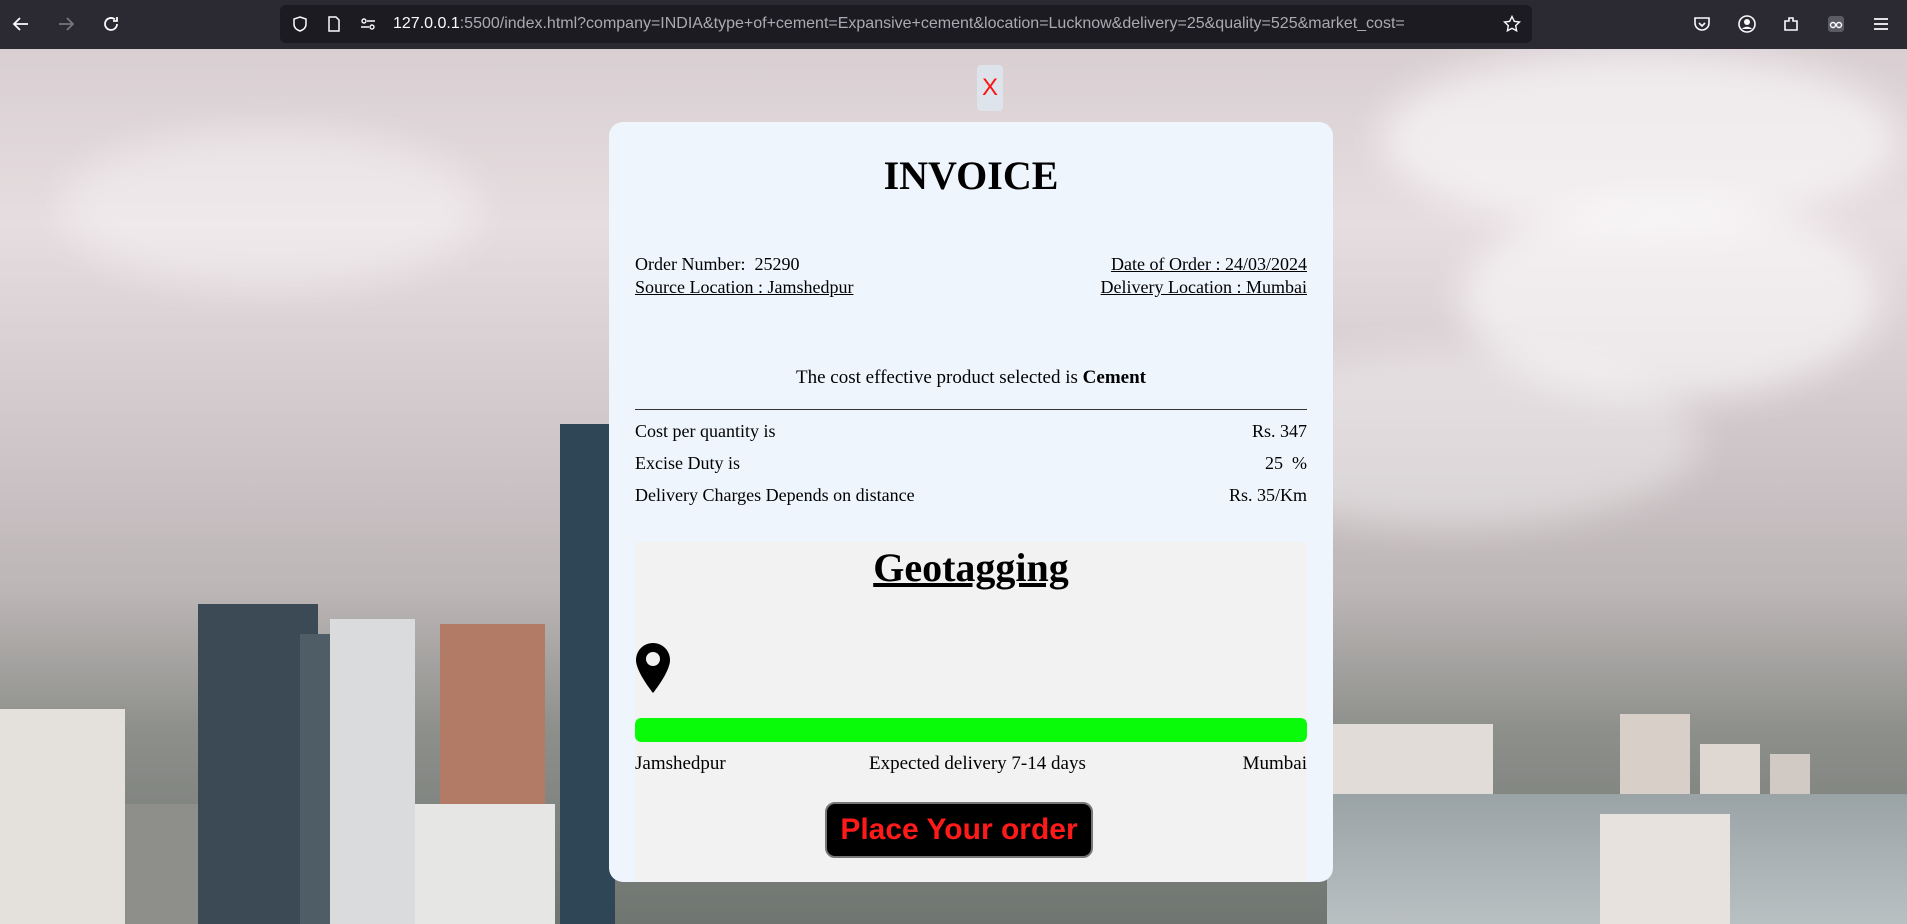  What do you see at coordinates (1512, 24) in the screenshot?
I see `bookmark-star-icon` at bounding box center [1512, 24].